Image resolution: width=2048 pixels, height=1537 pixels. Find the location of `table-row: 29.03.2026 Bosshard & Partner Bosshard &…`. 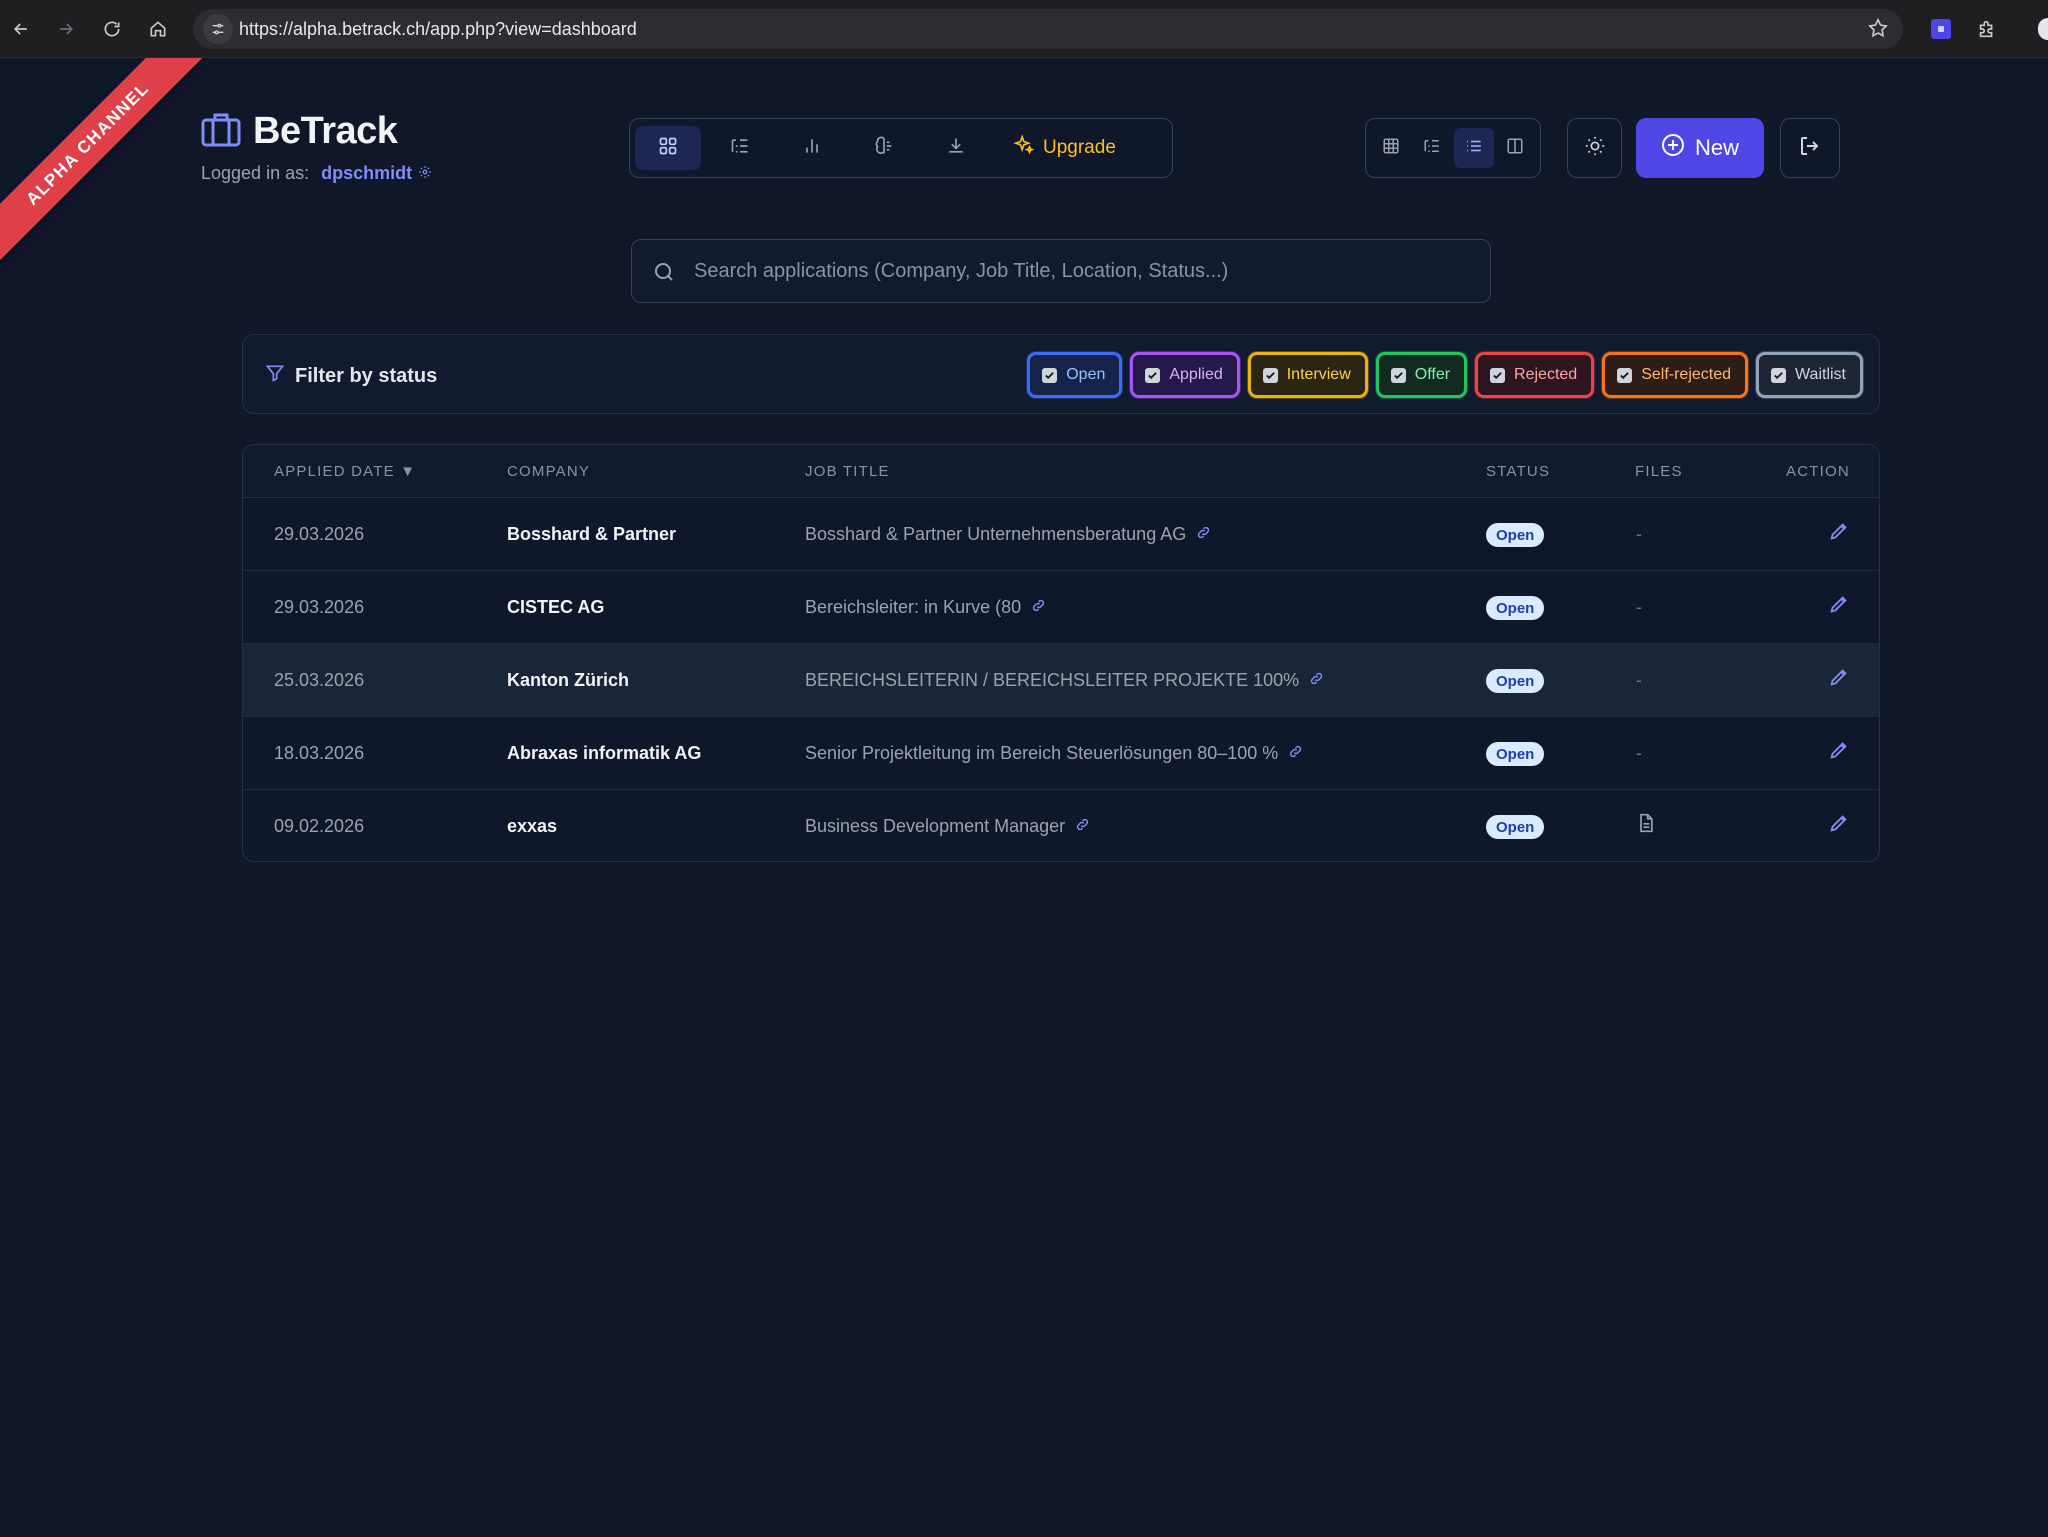

table-row: 29.03.2026 Bosshard & Partner Bosshard &… is located at coordinates (1061, 534).